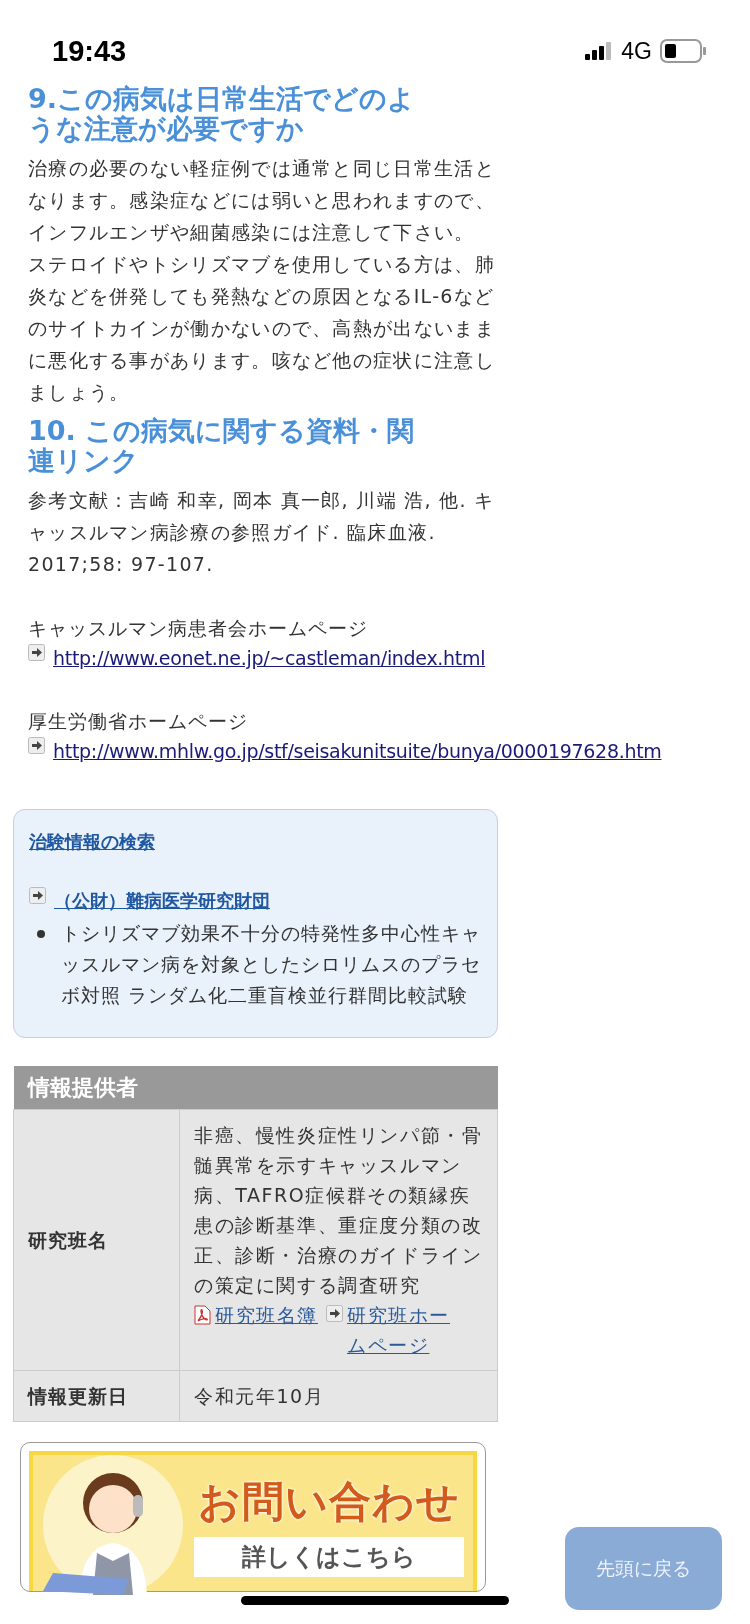  I want to click on table-link: 研究班名簿, so click(266, 1315).